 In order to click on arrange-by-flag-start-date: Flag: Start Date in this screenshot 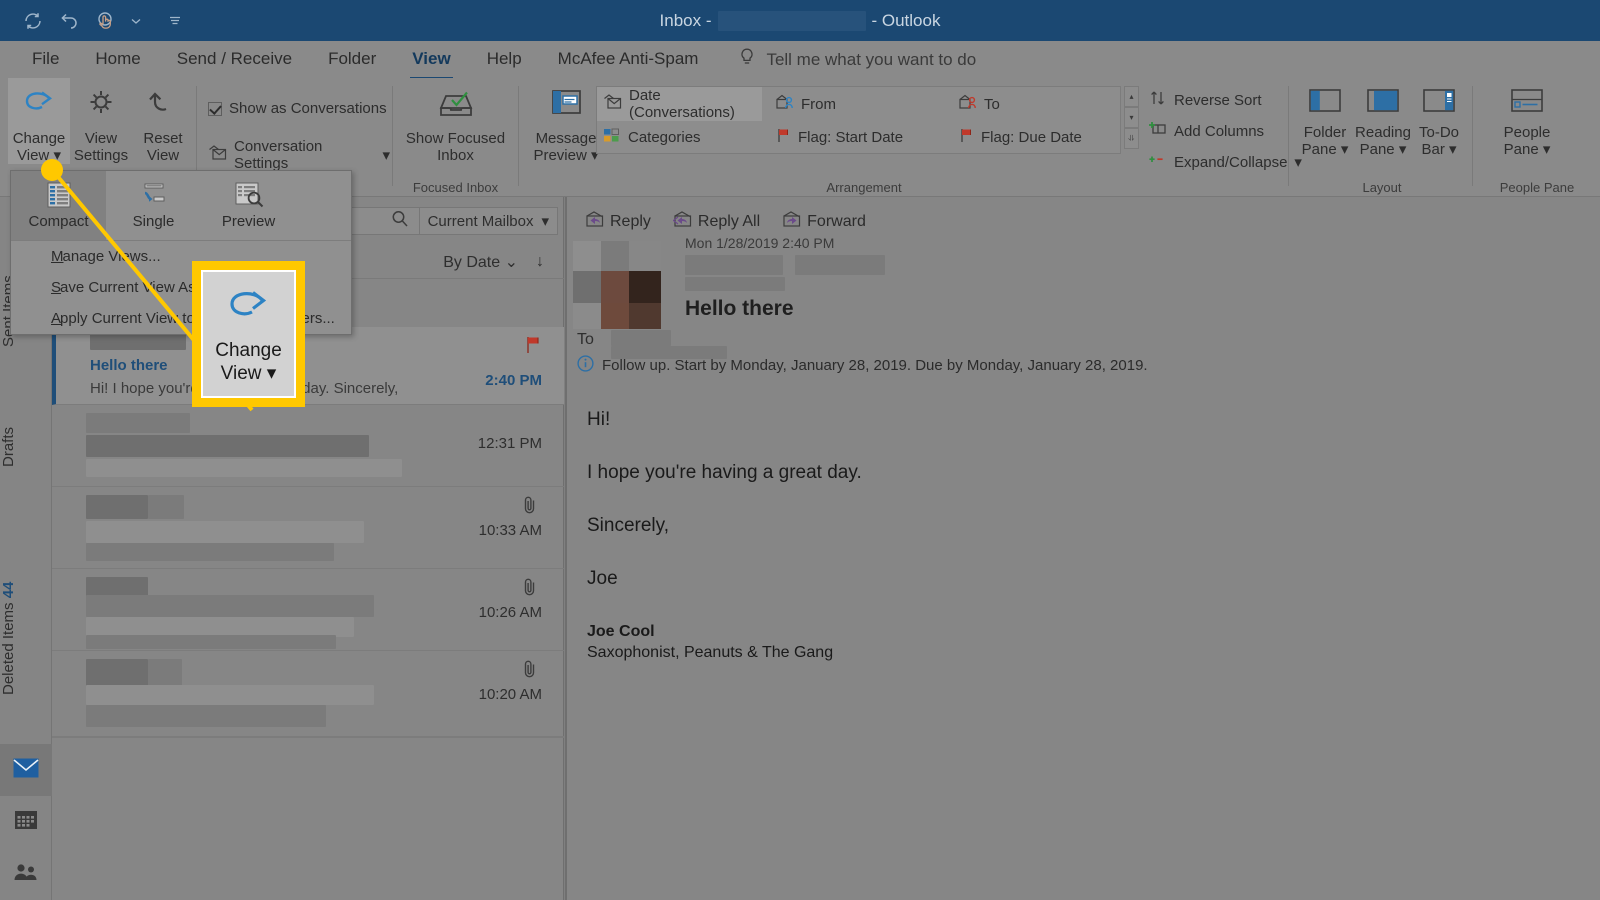, I will do `click(856, 137)`.